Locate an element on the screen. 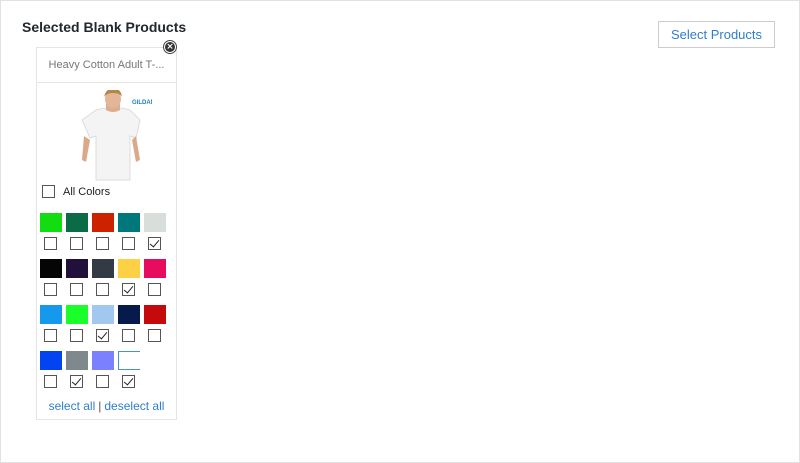  product-image: GILDAN is located at coordinates (116, 135).